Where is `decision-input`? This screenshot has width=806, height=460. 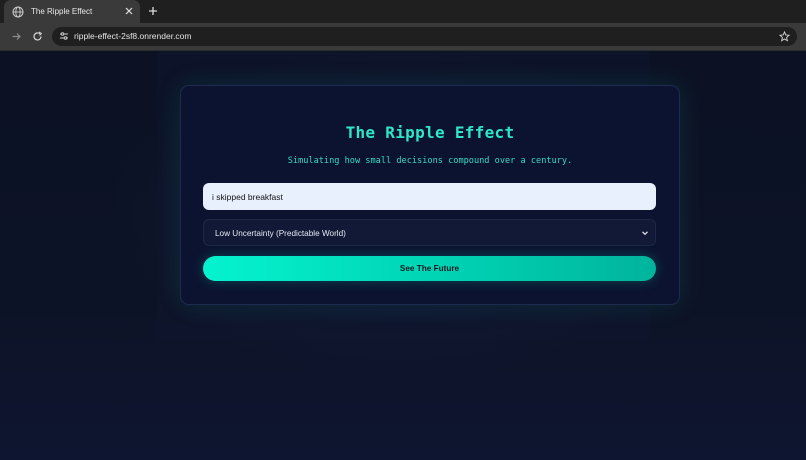
decision-input is located at coordinates (429, 196).